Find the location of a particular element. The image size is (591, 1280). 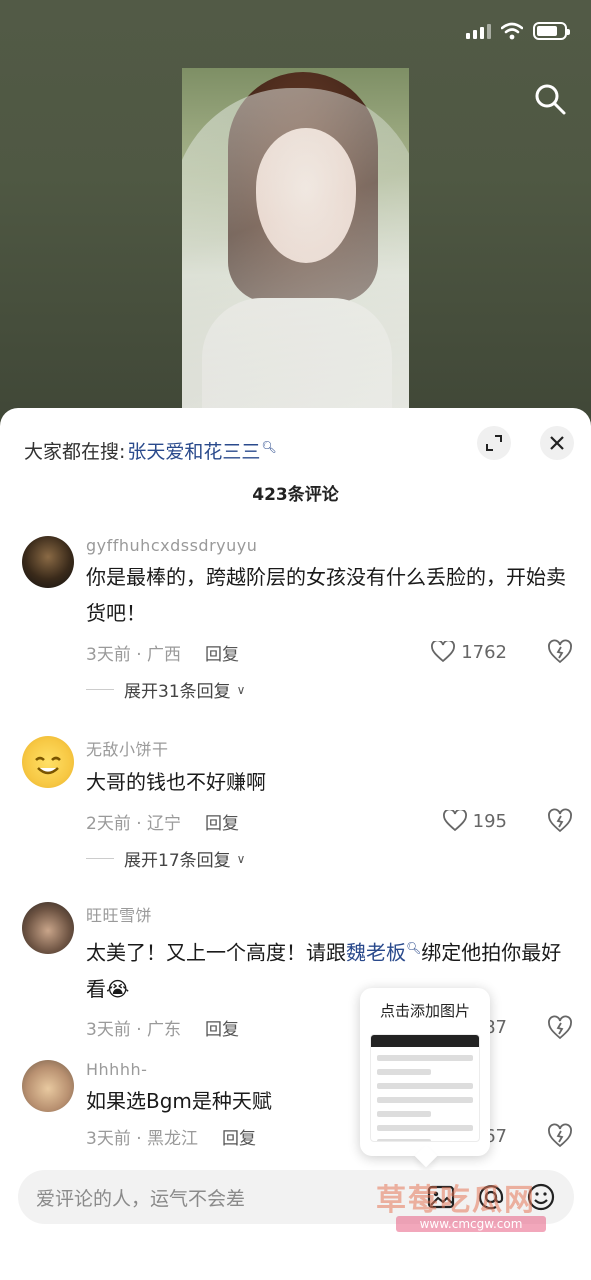

trending-keyword-link: 张天爱和花三三🔍︎ is located at coordinates (200, 450).